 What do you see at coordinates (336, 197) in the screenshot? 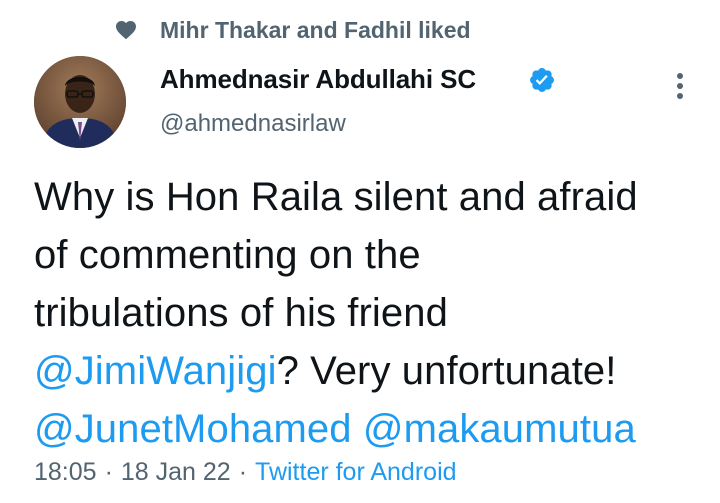
I see `tweet-line-1: Why is Hon Raila silent and afraid` at bounding box center [336, 197].